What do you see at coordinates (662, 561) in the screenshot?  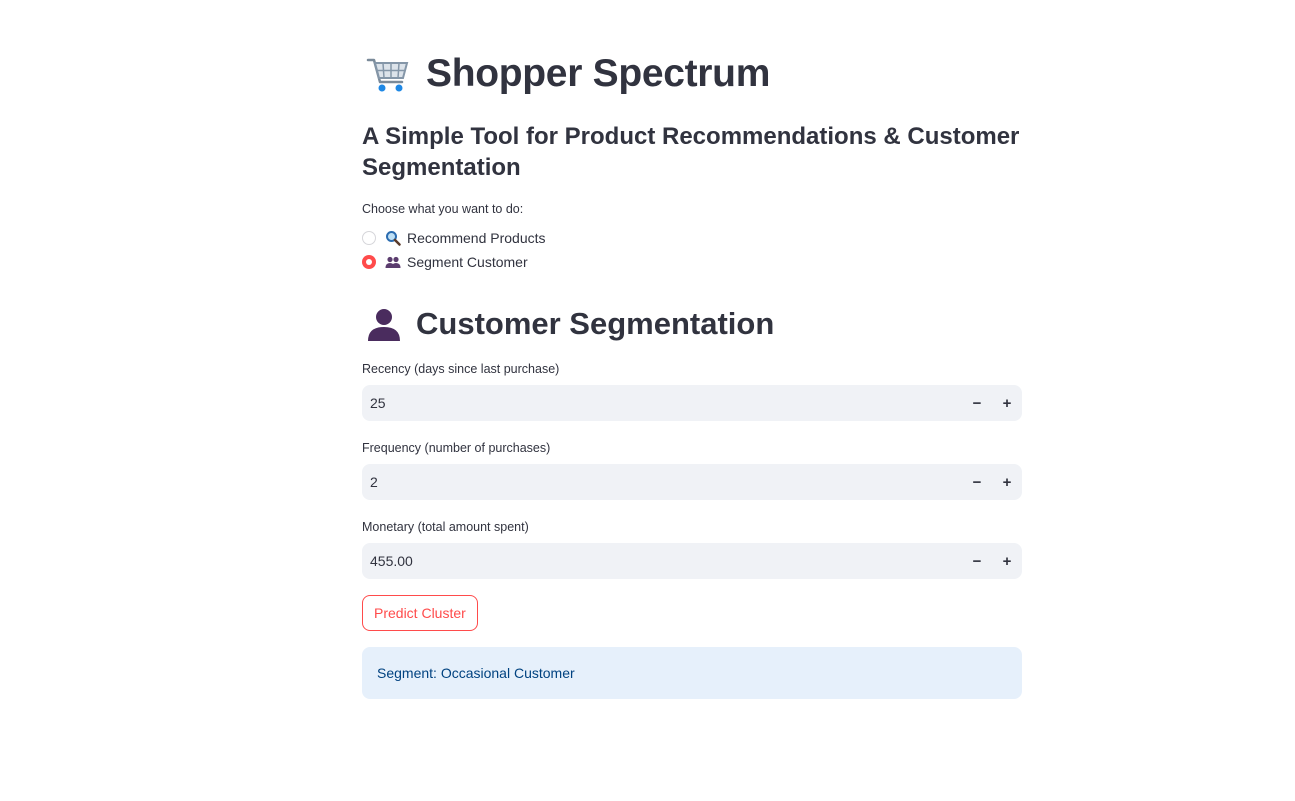 I see `monetary-input` at bounding box center [662, 561].